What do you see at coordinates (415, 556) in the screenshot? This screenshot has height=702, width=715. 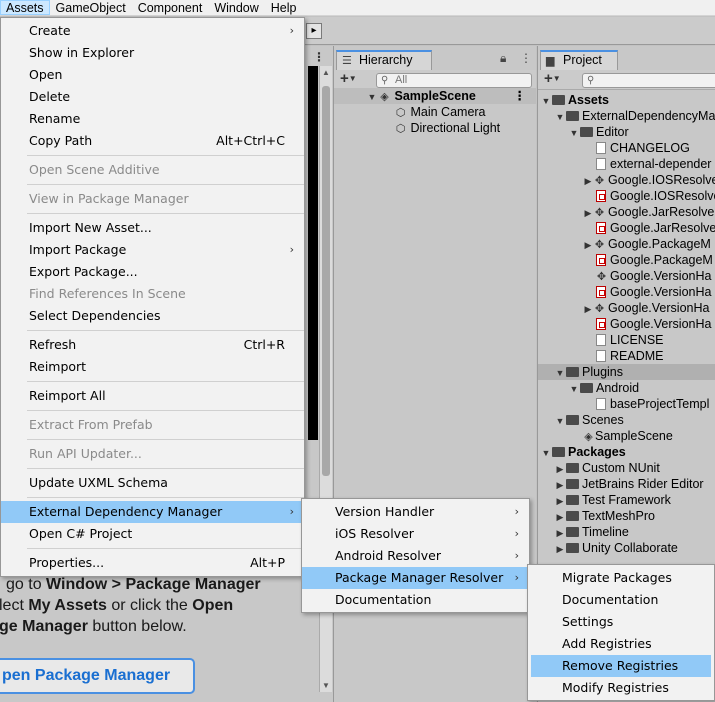 I see `menu-item-android-resolver: Android Resolver ›` at bounding box center [415, 556].